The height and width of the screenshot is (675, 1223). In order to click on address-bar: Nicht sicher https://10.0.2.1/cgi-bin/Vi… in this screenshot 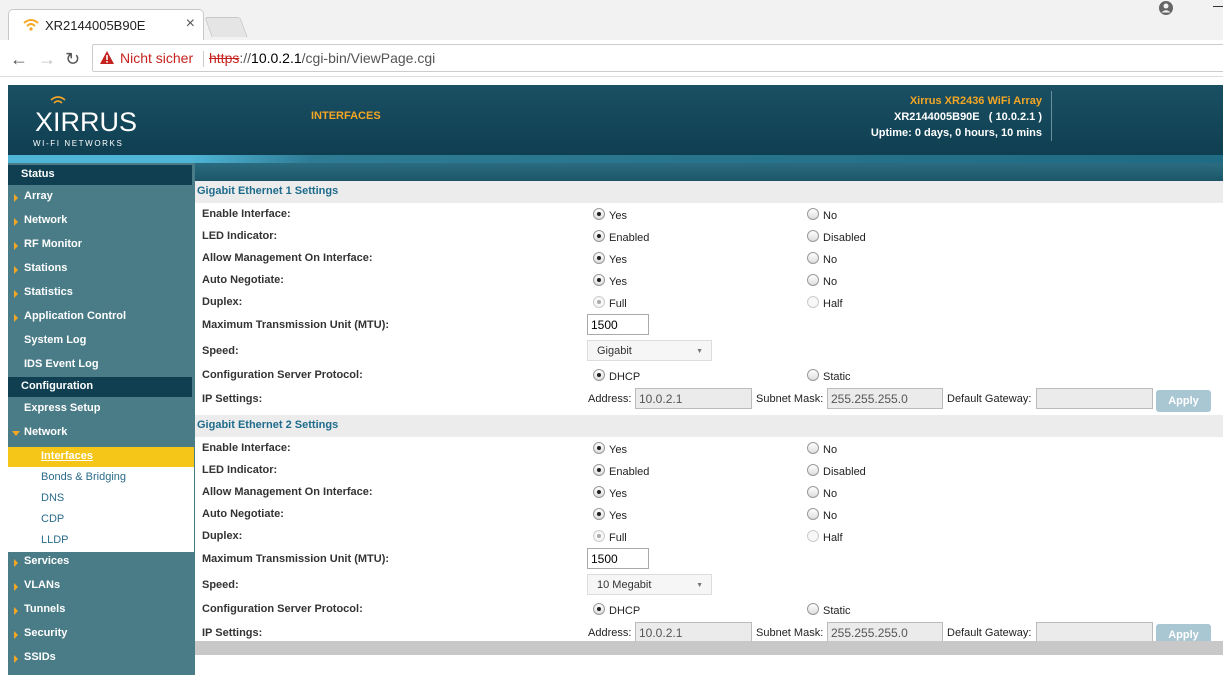, I will do `click(657, 58)`.